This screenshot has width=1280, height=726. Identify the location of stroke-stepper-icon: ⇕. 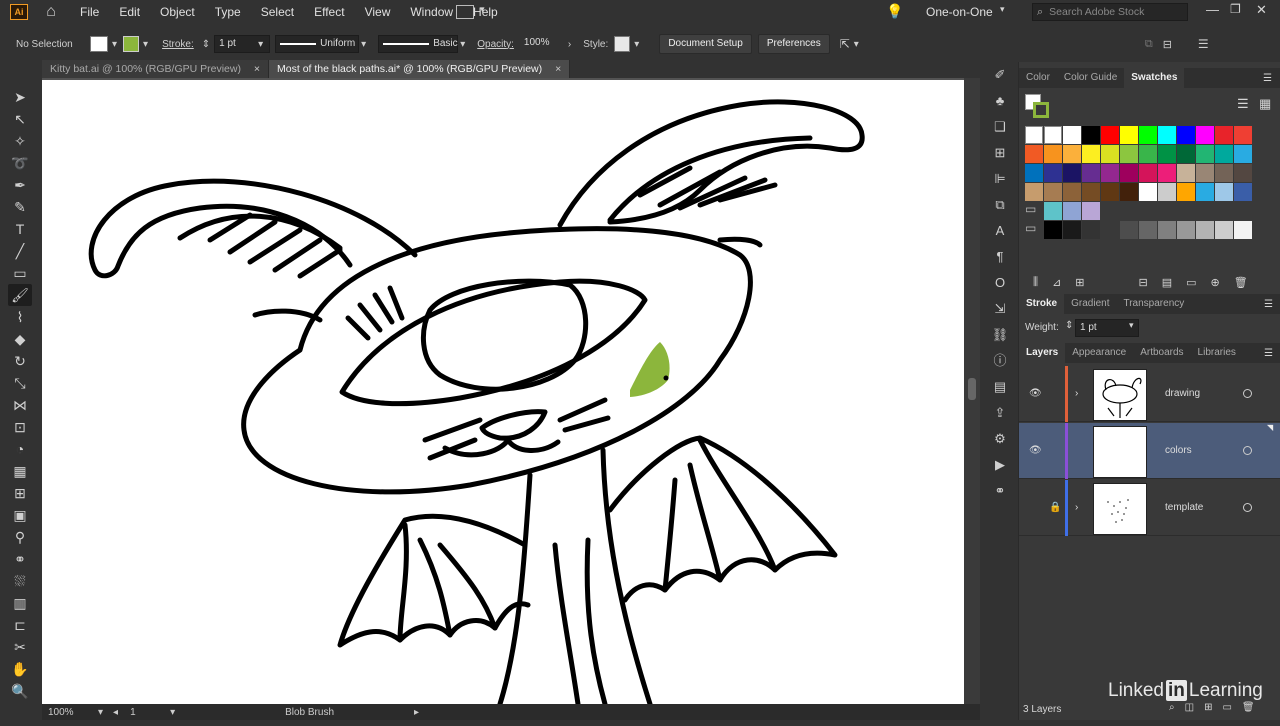
(206, 44).